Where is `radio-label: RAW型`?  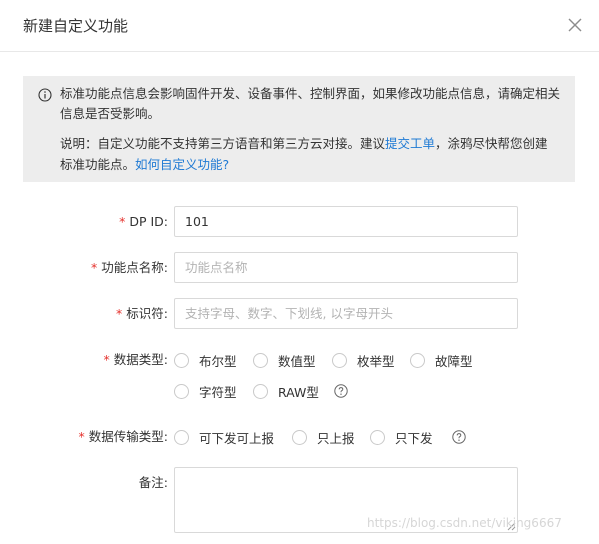 radio-label: RAW型 is located at coordinates (298, 392).